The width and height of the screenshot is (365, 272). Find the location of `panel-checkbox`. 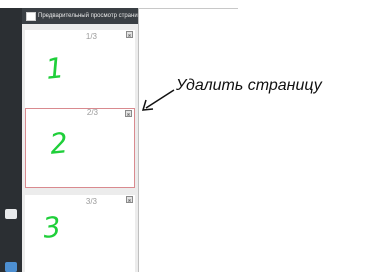

panel-checkbox is located at coordinates (31, 16).